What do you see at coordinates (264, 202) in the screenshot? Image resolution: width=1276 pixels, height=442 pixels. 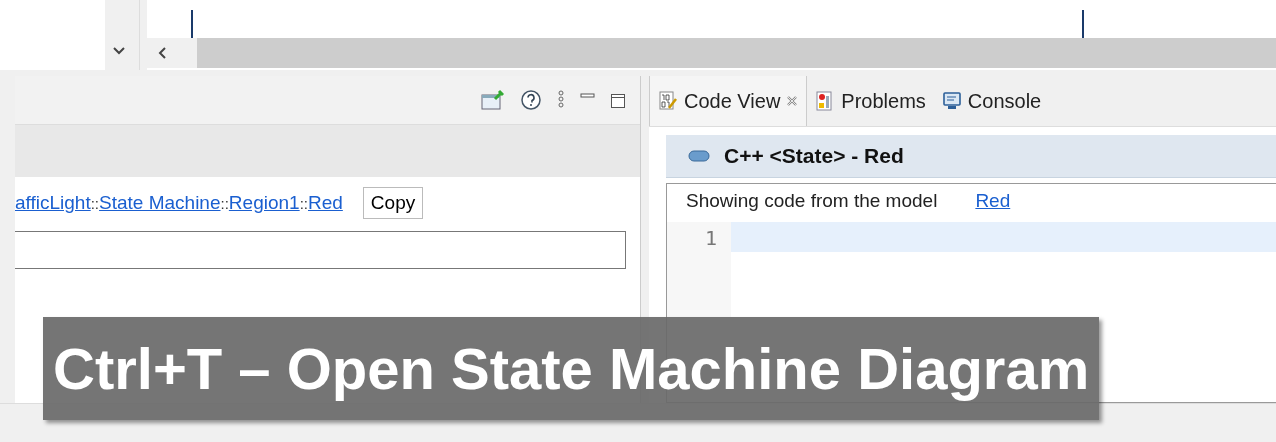 I see `breadcrumb-link: Region1` at bounding box center [264, 202].